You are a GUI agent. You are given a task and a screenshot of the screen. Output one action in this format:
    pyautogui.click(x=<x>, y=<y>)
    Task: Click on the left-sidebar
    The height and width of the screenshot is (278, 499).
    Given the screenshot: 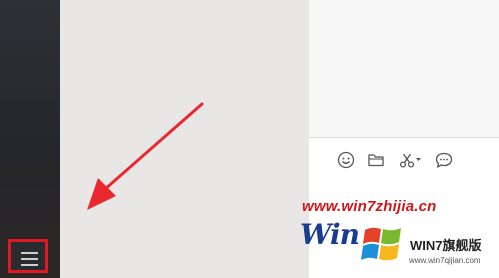 What is the action you would take?
    pyautogui.click(x=30, y=139)
    